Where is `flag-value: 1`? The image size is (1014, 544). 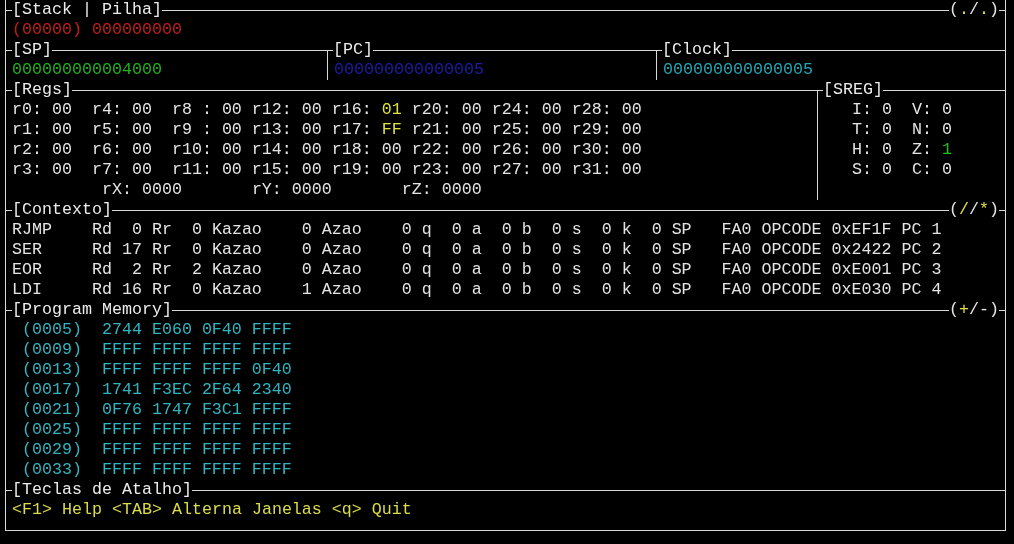 flag-value: 1 is located at coordinates (946, 150).